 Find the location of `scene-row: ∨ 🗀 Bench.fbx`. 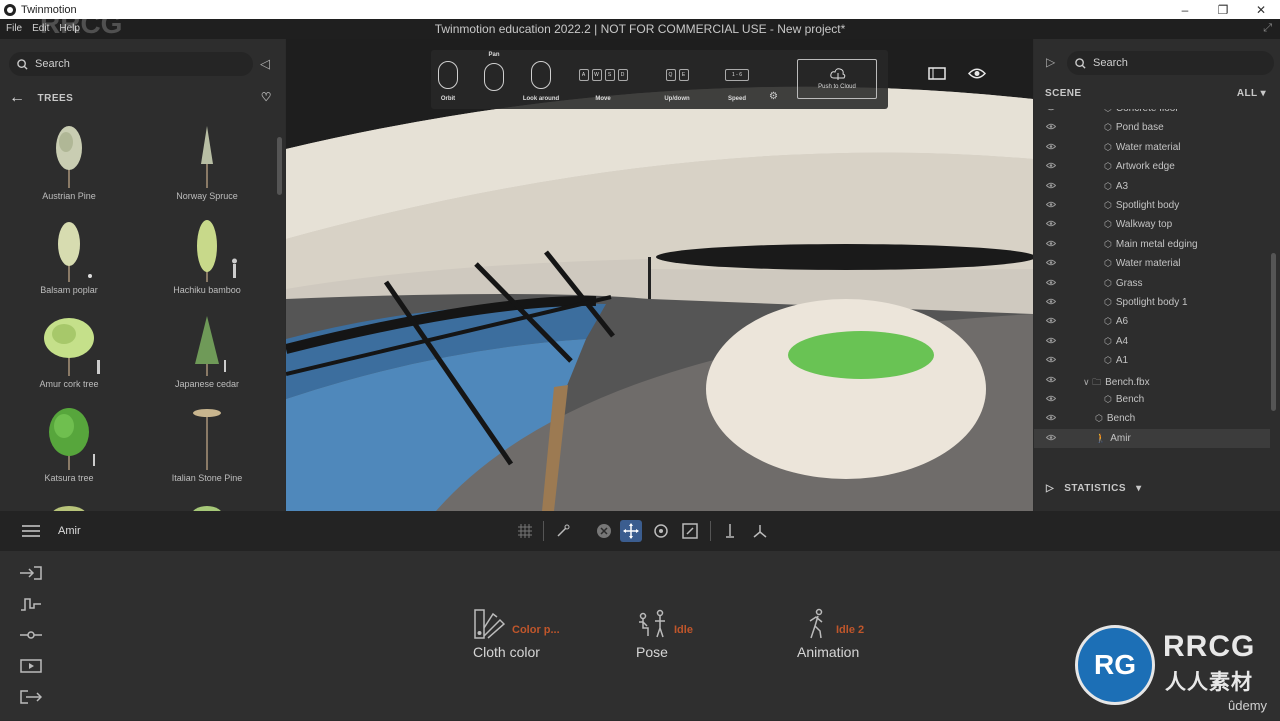

scene-row: ∨ 🗀 Bench.fbx is located at coordinates (1152, 380).